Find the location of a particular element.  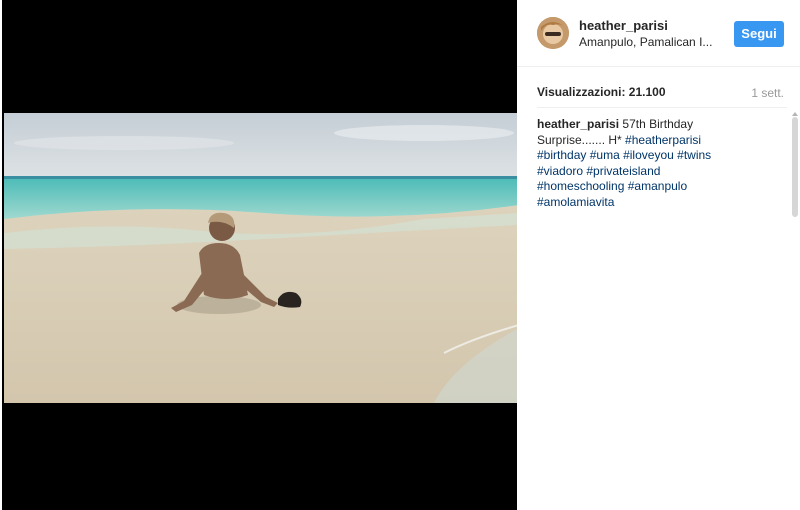

hashtag-link: #homeschooling is located at coordinates (580, 186).